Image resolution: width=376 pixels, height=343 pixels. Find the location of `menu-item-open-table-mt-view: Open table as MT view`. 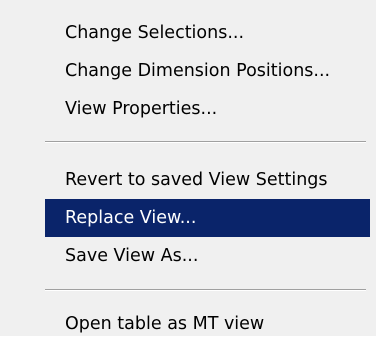

menu-item-open-table-mt-view: Open table as MT view is located at coordinates (207, 324).